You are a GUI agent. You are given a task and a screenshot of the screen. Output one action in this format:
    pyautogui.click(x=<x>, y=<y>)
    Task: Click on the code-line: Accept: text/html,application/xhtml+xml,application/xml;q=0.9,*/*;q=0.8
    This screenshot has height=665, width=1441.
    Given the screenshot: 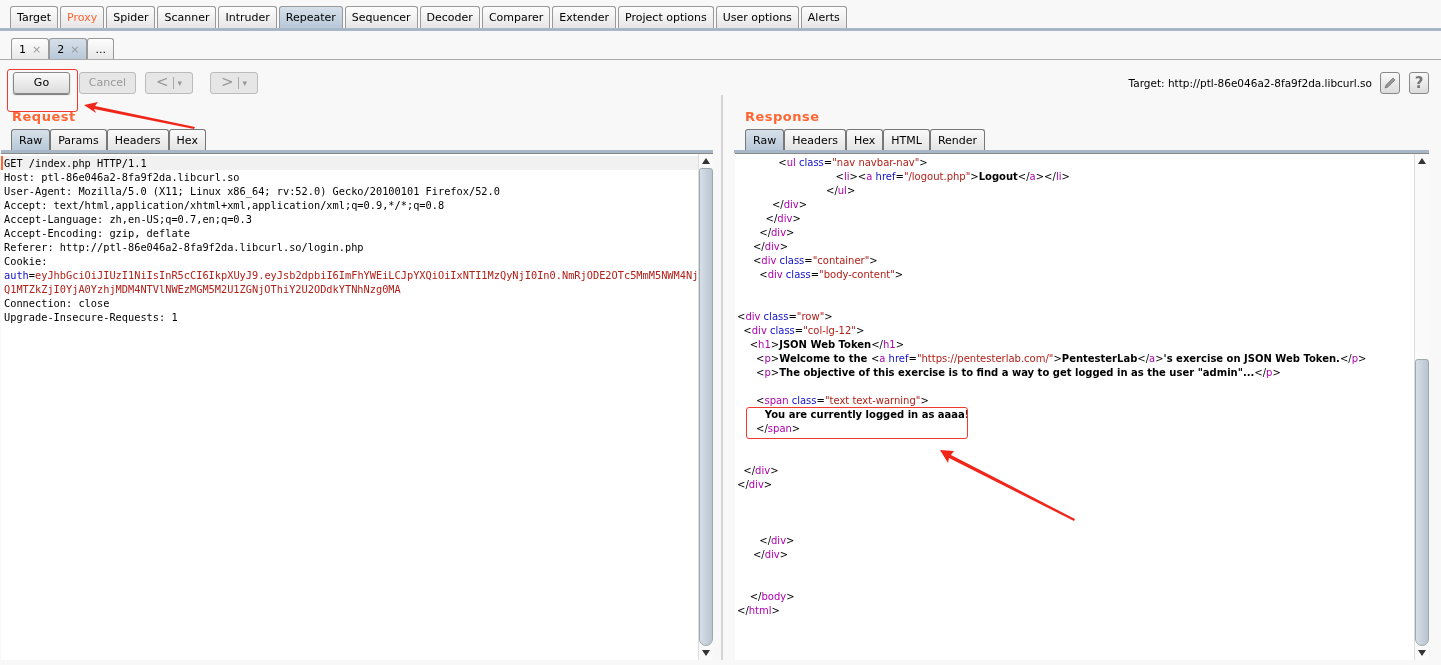 What is the action you would take?
    pyautogui.click(x=224, y=205)
    